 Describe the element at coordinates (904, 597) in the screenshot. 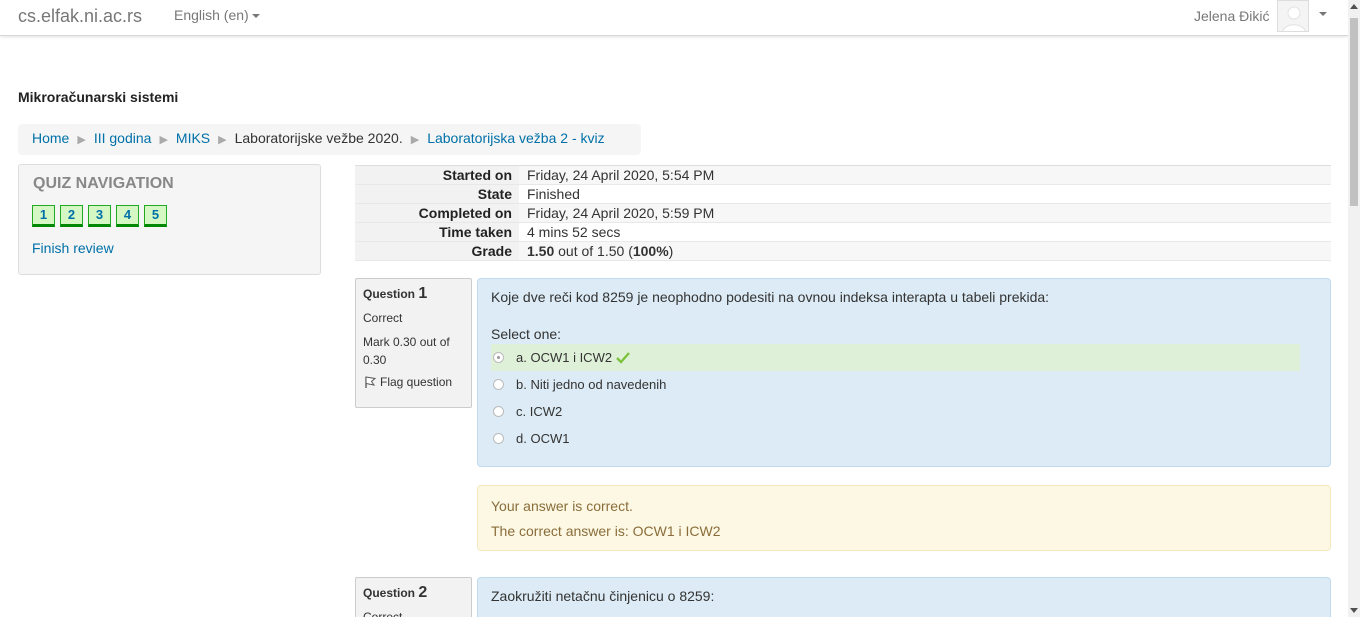

I see `question-2-formulation: Zaokružiti netačnu činjenicu o 8259:` at that location.